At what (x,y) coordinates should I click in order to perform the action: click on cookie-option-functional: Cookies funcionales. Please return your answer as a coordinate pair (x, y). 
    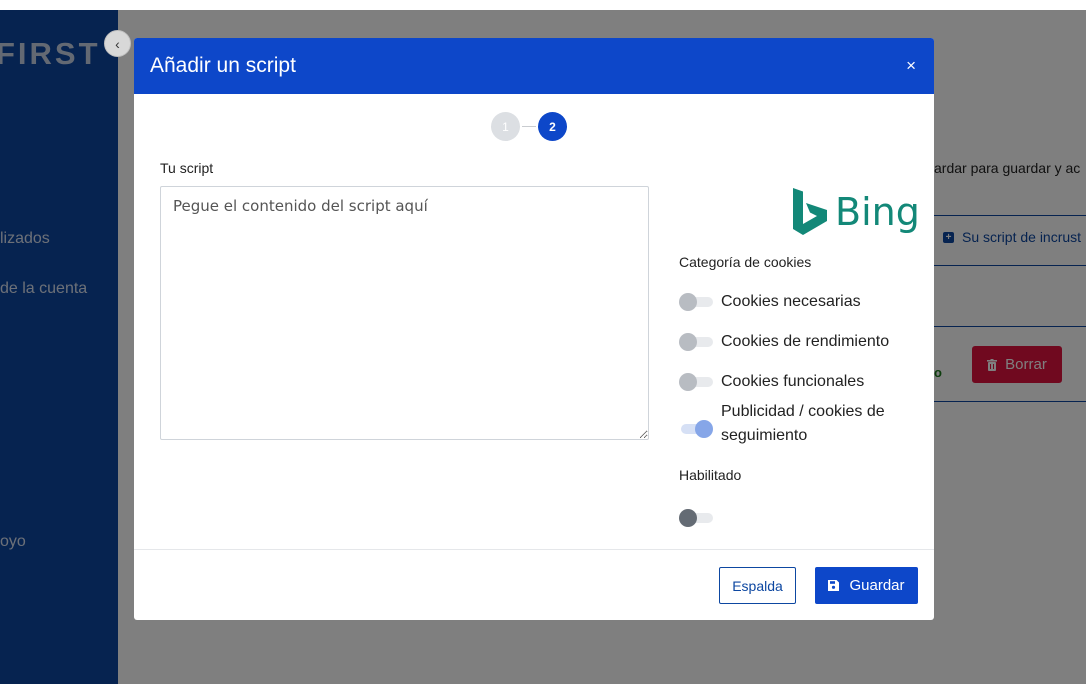
    Looking at the image, I should click on (795, 382).